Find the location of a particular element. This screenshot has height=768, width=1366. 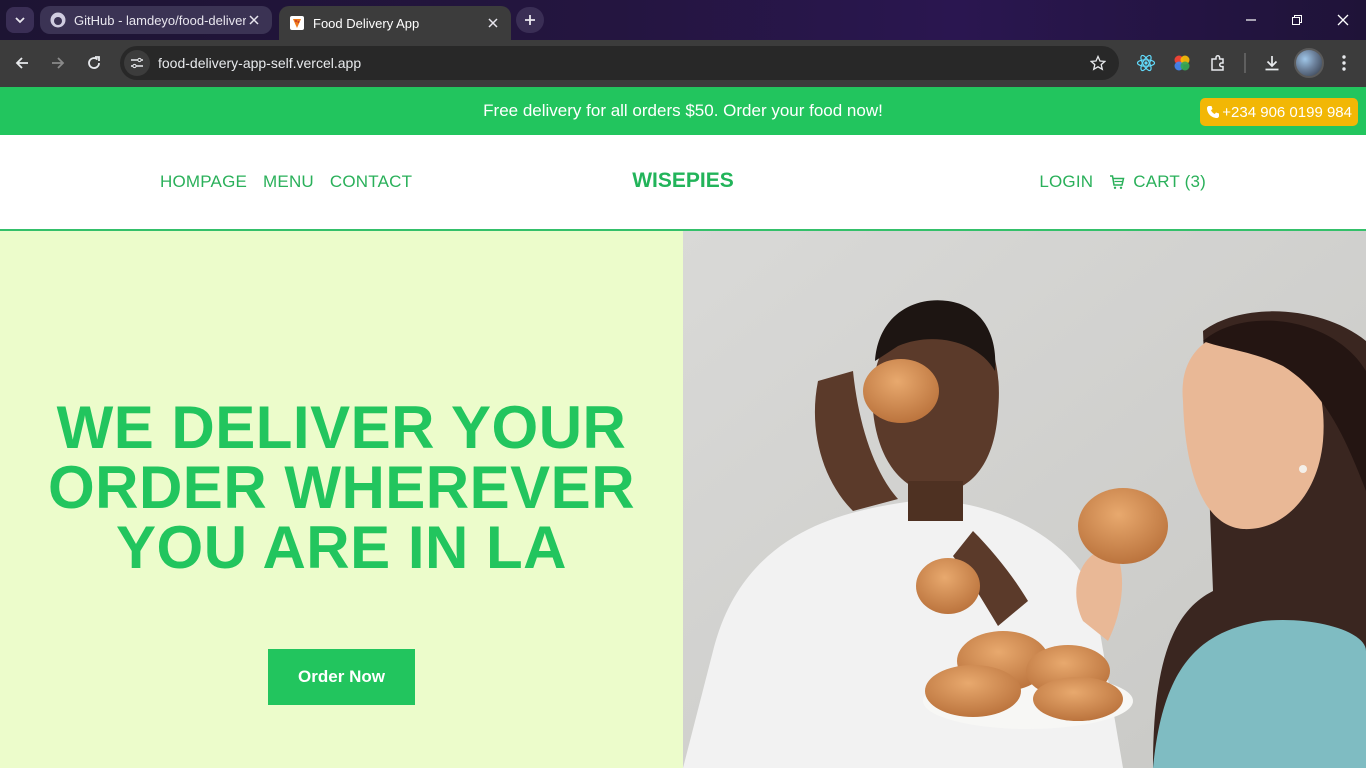

url-text: food-delivery-app-self.vercel.app is located at coordinates (621, 63).